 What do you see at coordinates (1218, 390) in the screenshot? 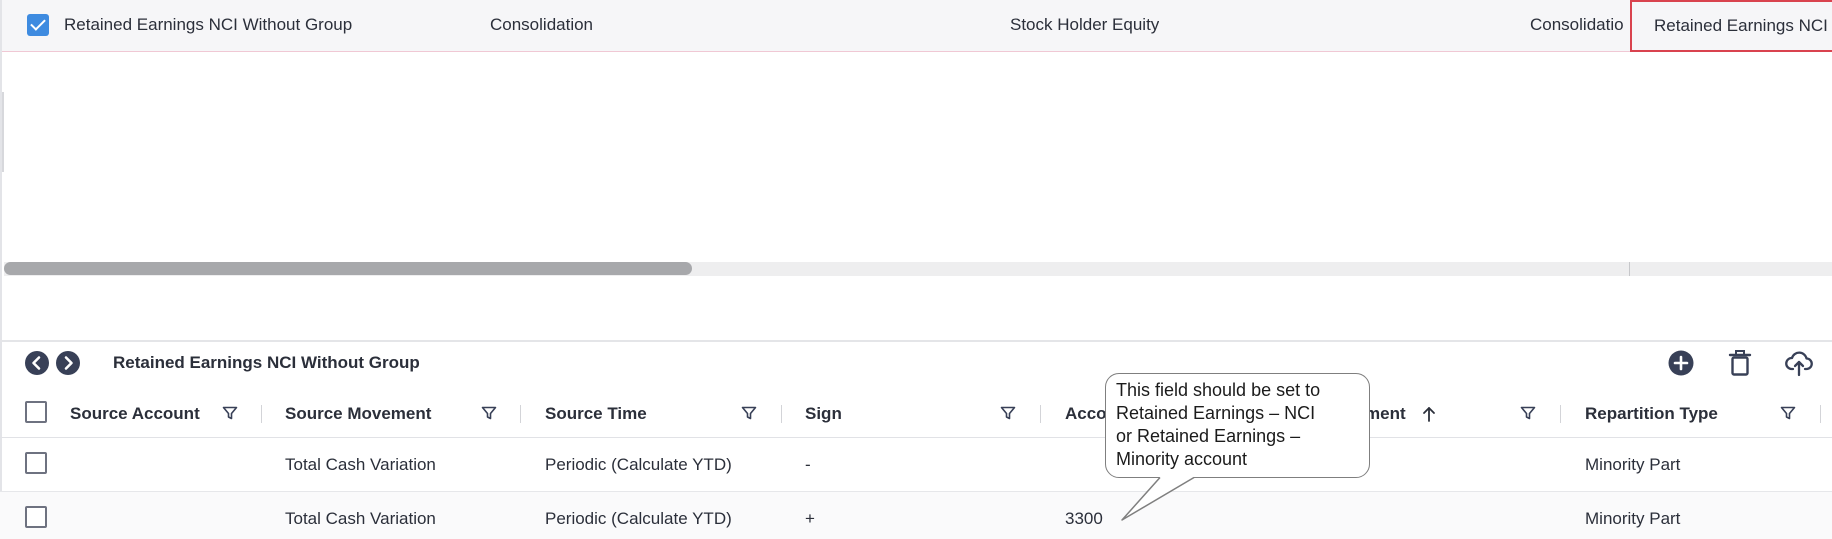
I see `callout-line: This field should be set to` at bounding box center [1218, 390].